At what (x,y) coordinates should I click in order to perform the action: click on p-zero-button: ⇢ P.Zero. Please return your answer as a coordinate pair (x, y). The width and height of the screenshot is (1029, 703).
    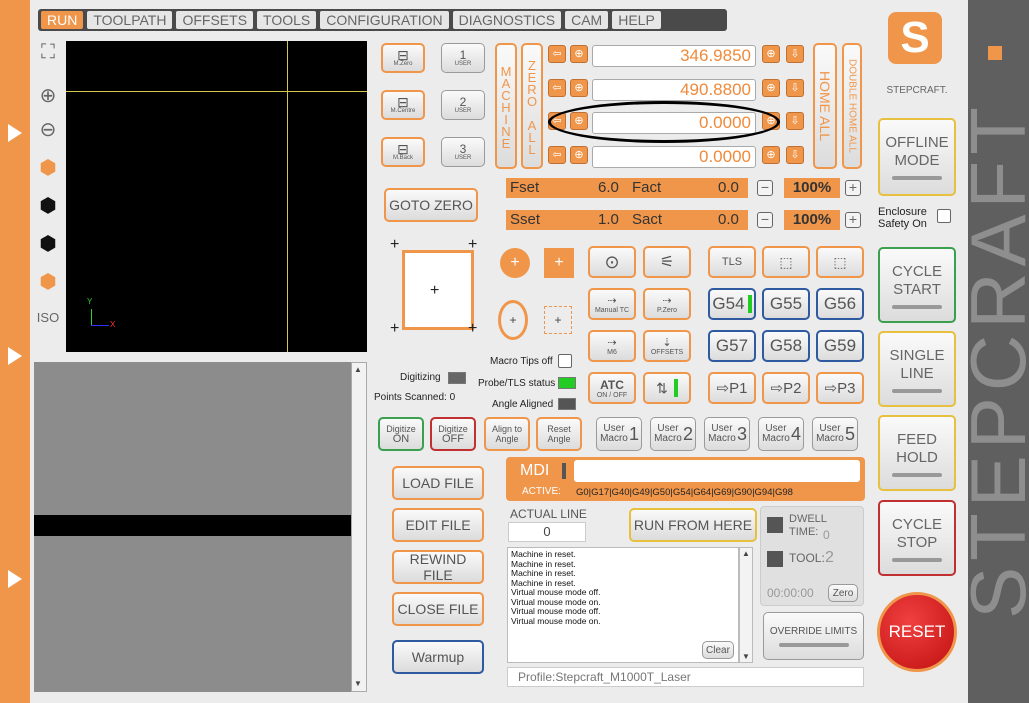
    Looking at the image, I should click on (667, 304).